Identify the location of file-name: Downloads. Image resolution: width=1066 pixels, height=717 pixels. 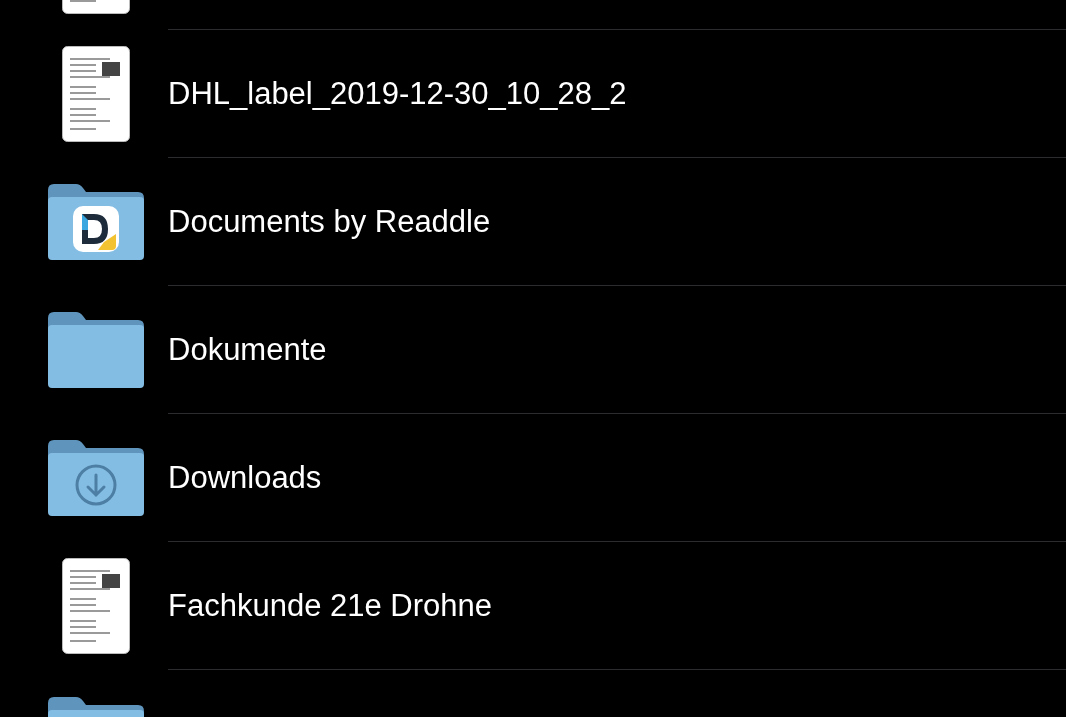
(245, 477).